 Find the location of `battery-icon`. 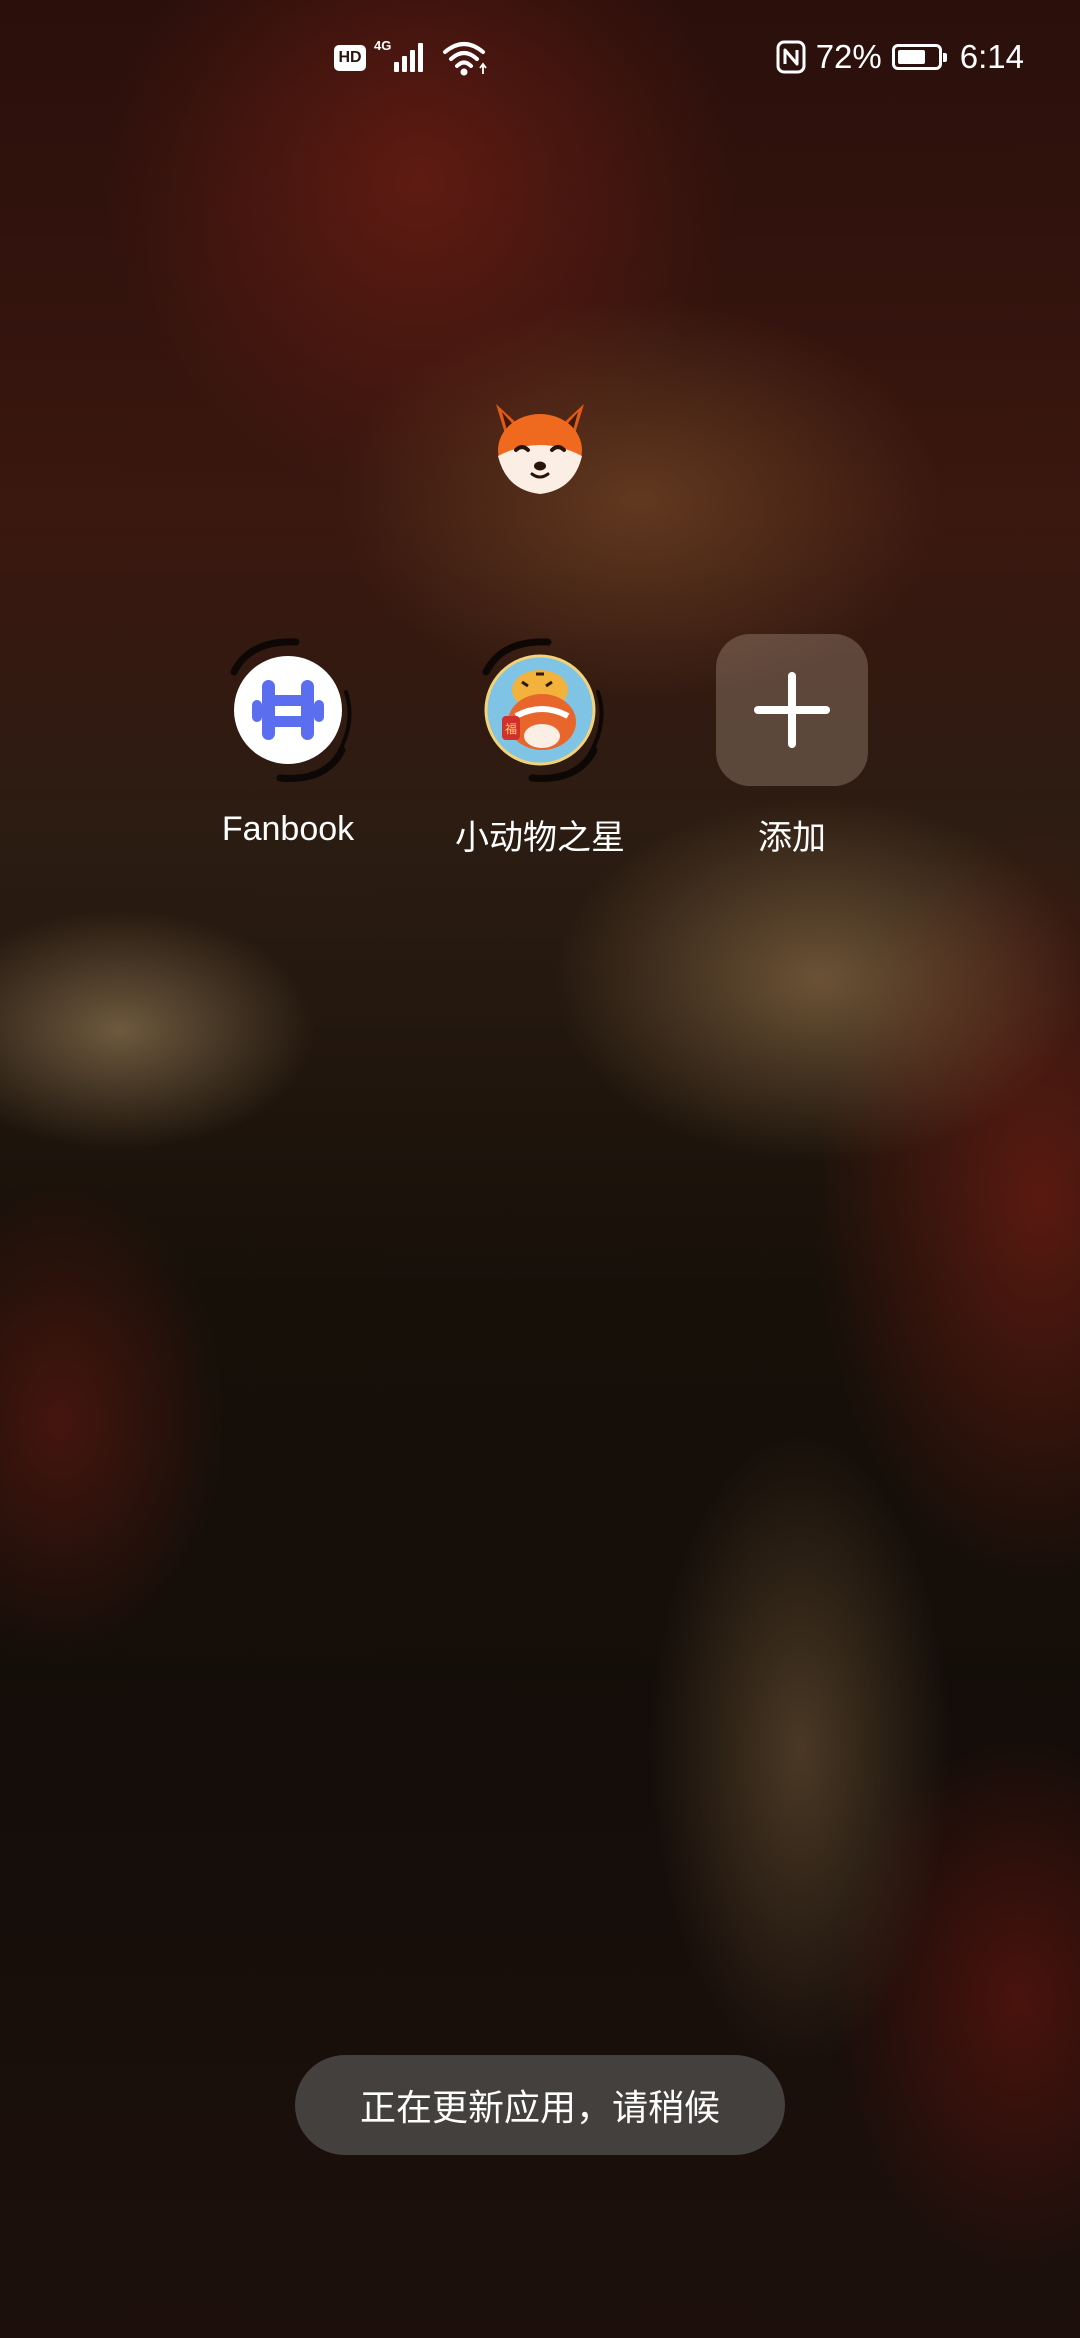

battery-icon is located at coordinates (919, 57).